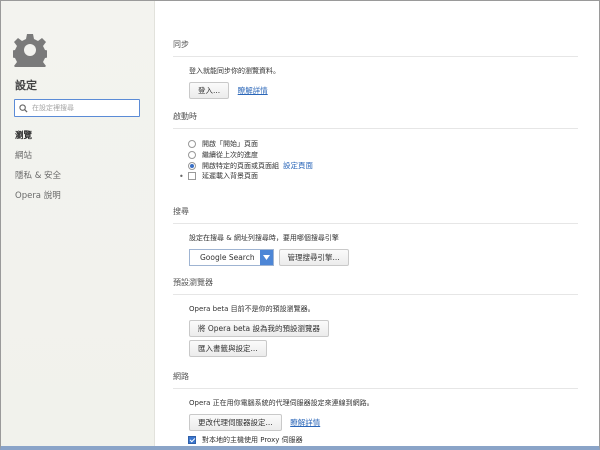 This screenshot has height=450, width=600. What do you see at coordinates (383, 154) in the screenshot?
I see `startup-option-continue: 繼續從上次的進度` at bounding box center [383, 154].